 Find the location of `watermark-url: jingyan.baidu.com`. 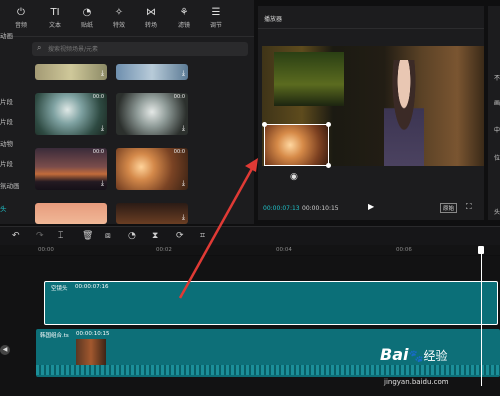

watermark-url: jingyan.baidu.com is located at coordinates (416, 382).